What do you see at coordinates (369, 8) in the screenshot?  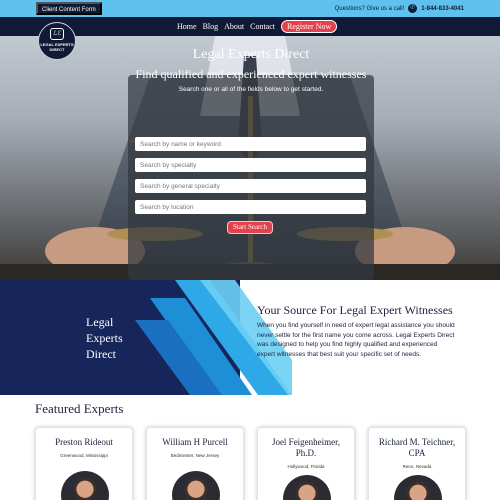 I see `questions-text: Questions? Give us a call!` at bounding box center [369, 8].